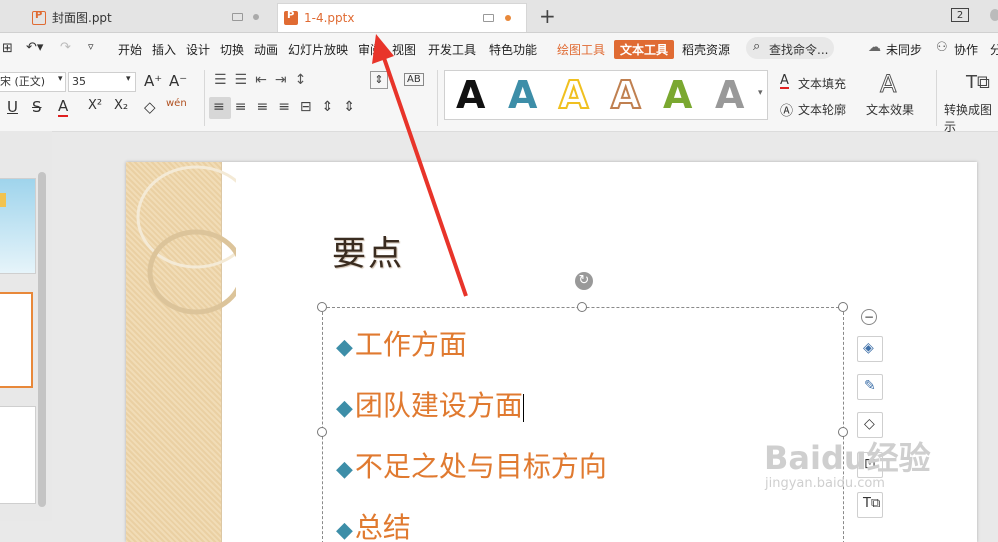 The width and height of the screenshot is (998, 542). Describe the element at coordinates (39, 17) in the screenshot. I see `ppt-file-icon` at that location.